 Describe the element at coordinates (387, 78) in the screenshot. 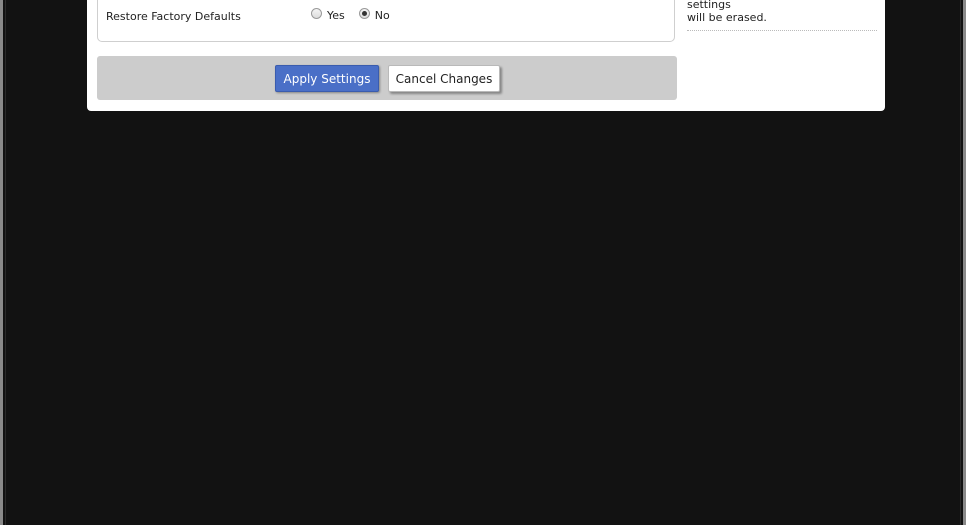

I see `button-bar: Apply Settings Cancel Changes` at that location.